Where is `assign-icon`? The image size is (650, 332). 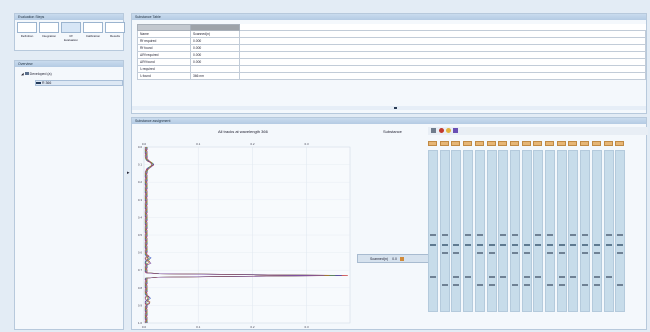 assign-icon is located at coordinates (455, 130).